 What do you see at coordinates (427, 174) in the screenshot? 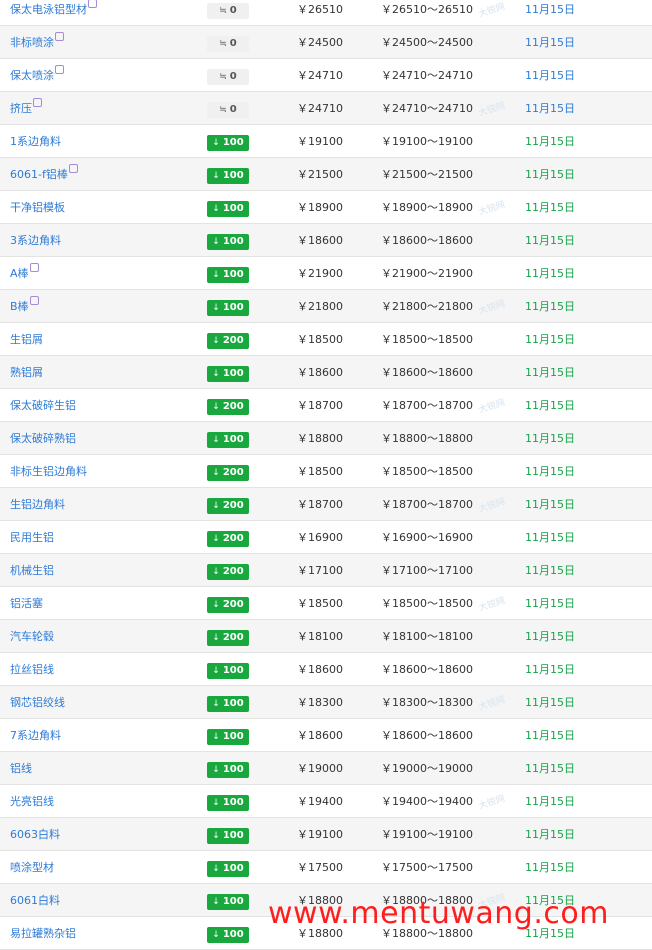
I see `price-range: ￥21500～21500` at bounding box center [427, 174].